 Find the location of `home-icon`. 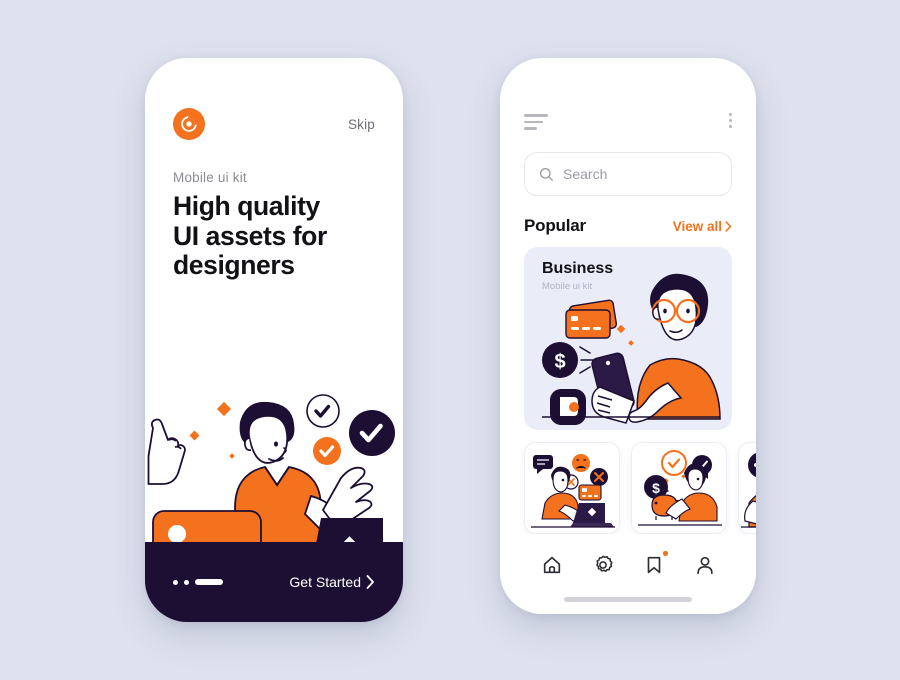

home-icon is located at coordinates (551, 565).